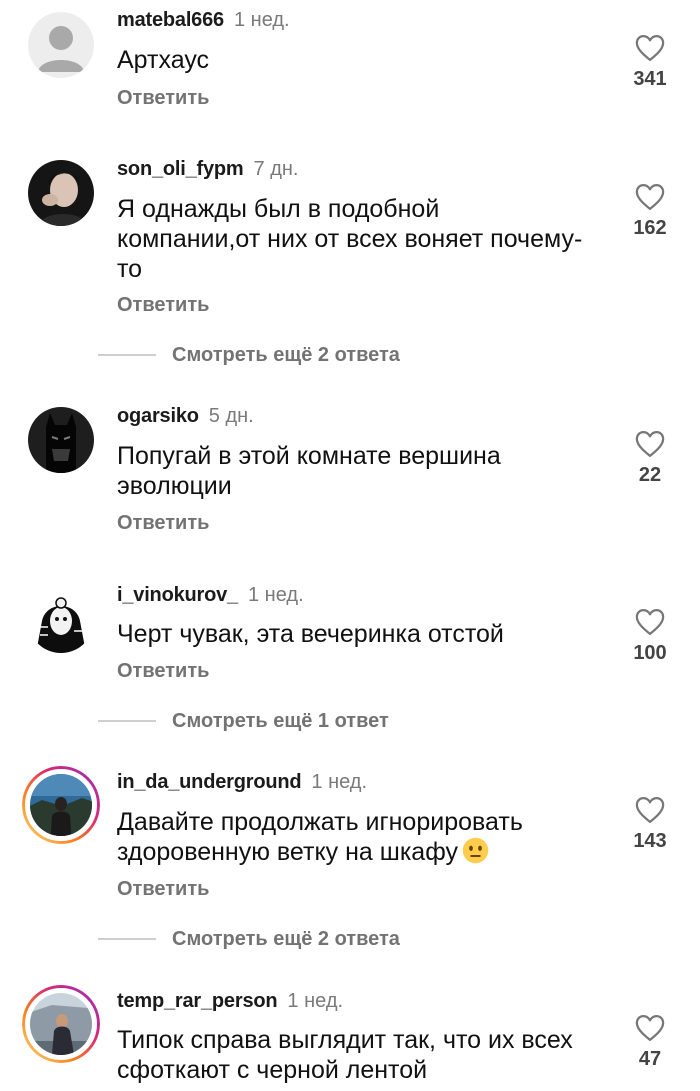  What do you see at coordinates (280, 720) in the screenshot?
I see `view-more-replies-label: Смотреть ещё 1 ответ` at bounding box center [280, 720].